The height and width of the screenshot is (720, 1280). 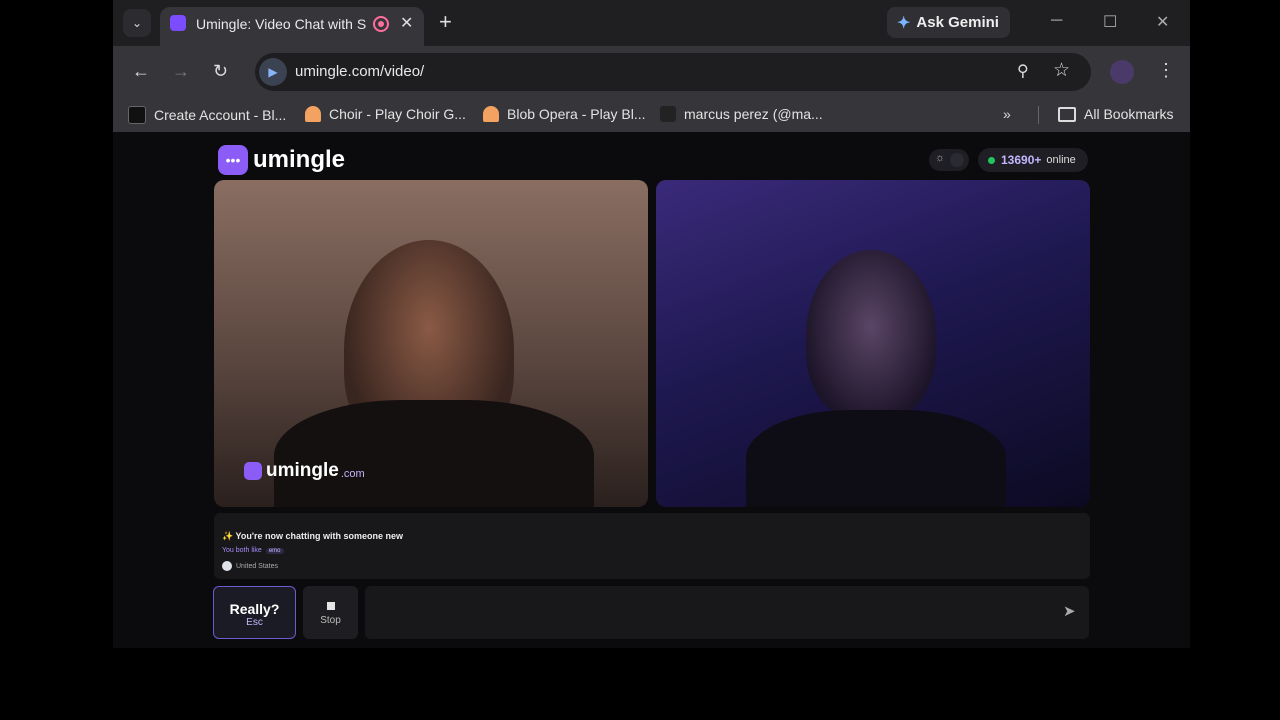 What do you see at coordinates (1122, 72) in the screenshot?
I see `profile-avatar` at bounding box center [1122, 72].